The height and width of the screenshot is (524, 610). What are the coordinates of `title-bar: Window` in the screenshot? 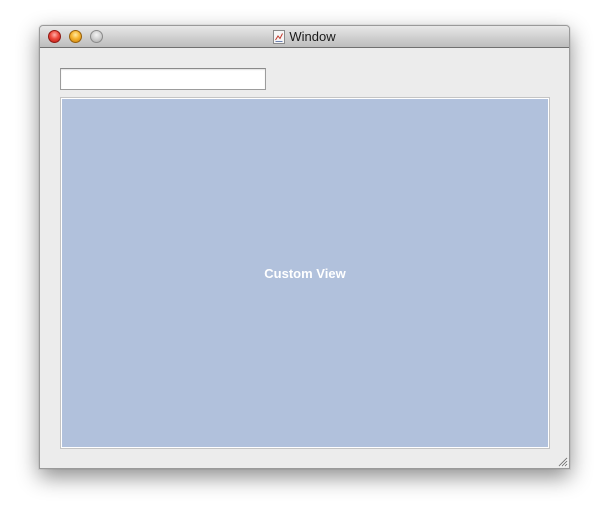 It's located at (304, 37).